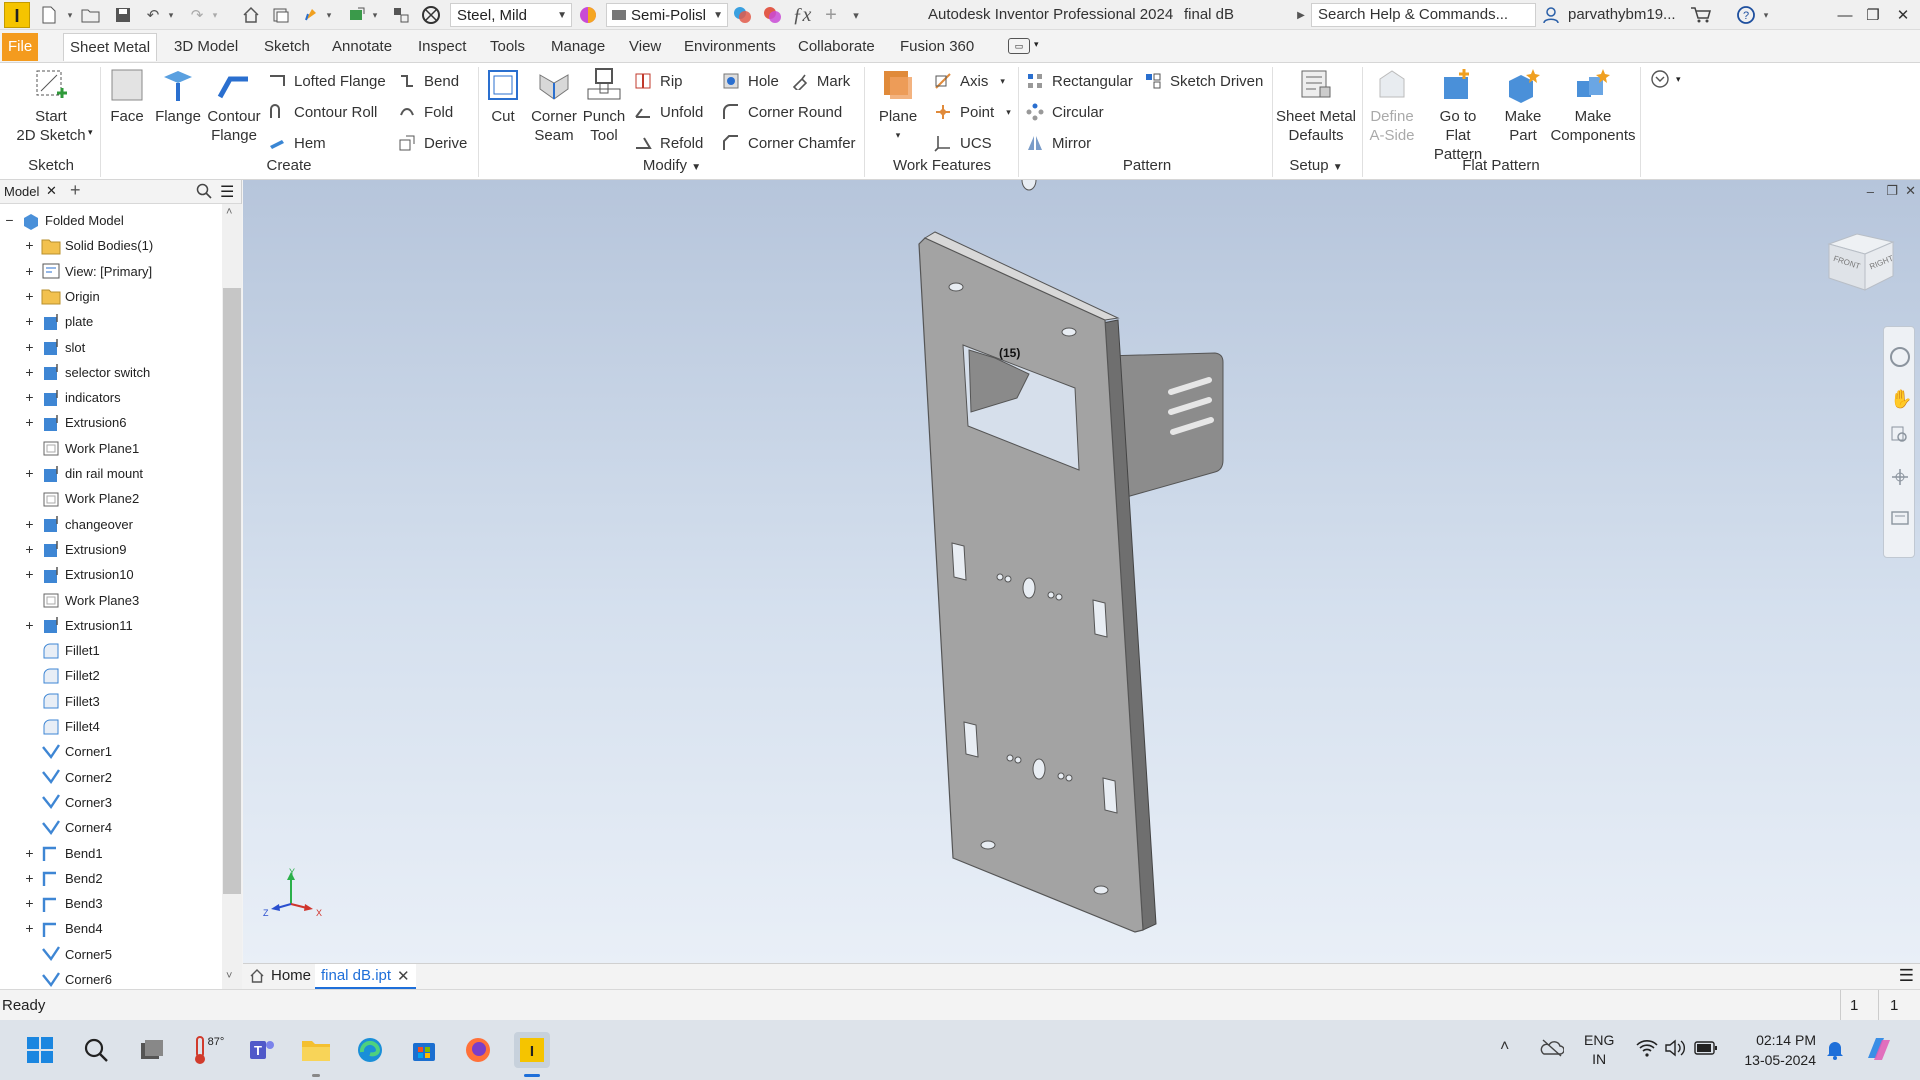 The height and width of the screenshot is (1080, 1920). I want to click on hem-button: Hem, so click(328, 143).